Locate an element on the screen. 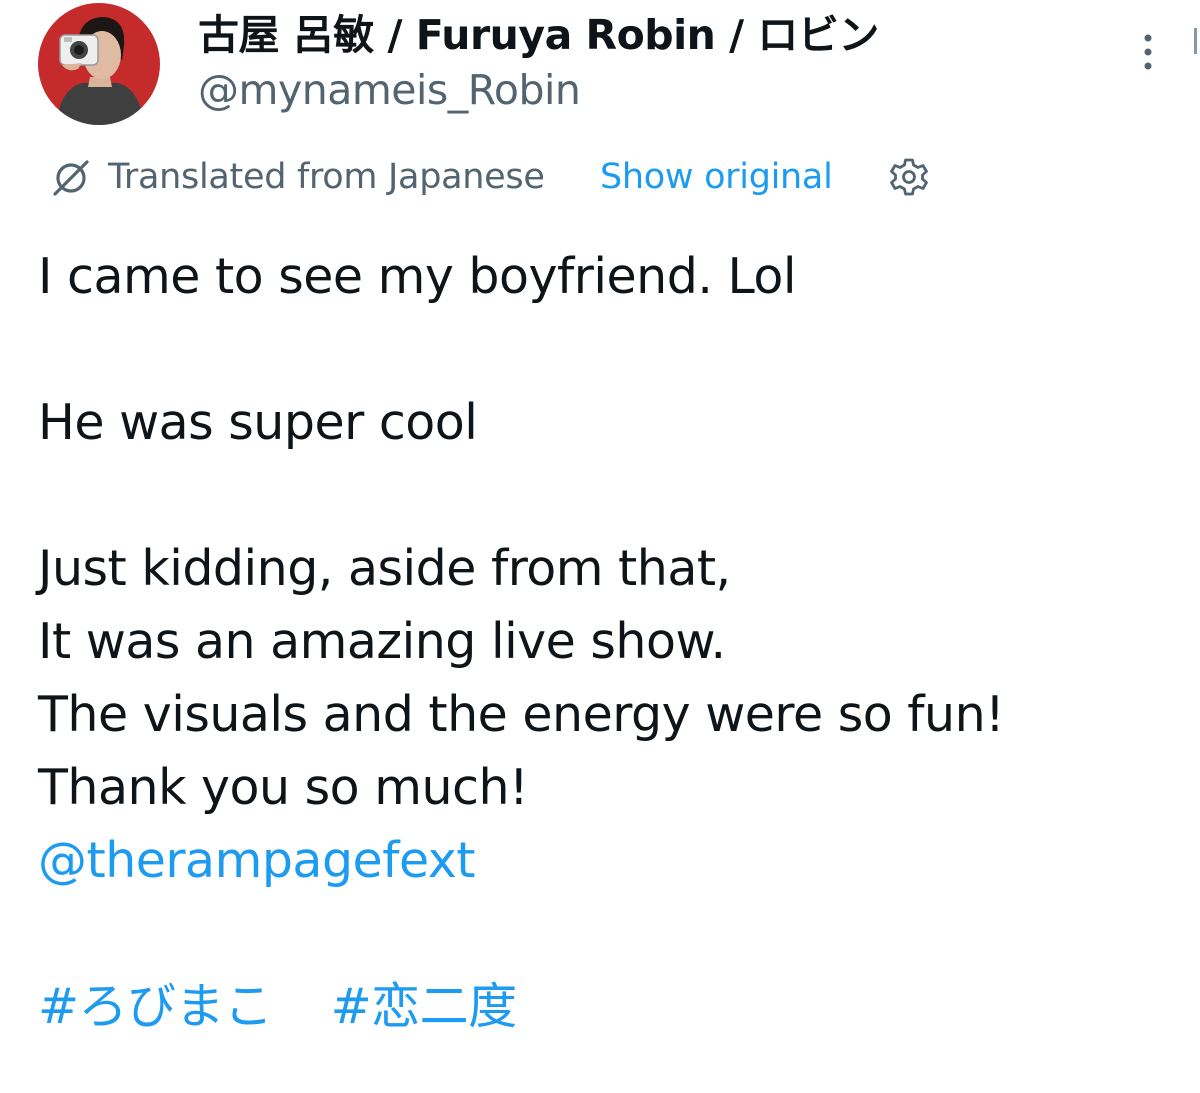 This screenshot has width=1200, height=1093. avatar is located at coordinates (99, 64).